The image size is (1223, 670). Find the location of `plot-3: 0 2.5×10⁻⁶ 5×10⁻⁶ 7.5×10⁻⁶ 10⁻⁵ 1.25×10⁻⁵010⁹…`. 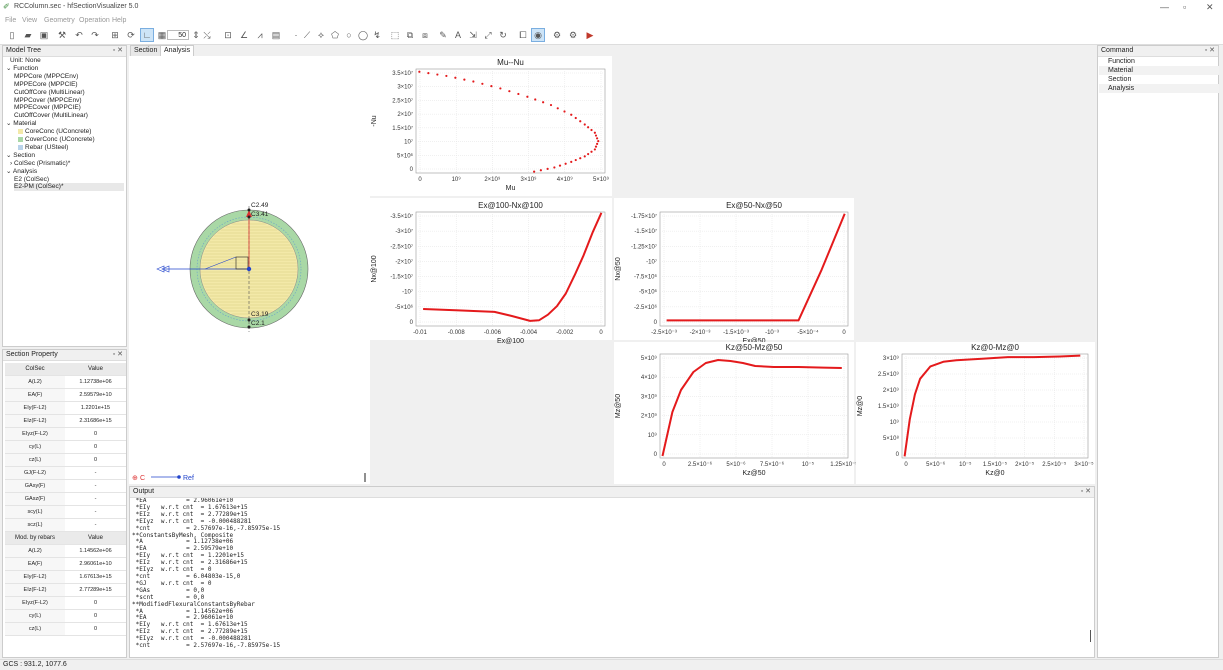

plot-3: 0 2.5×10⁻⁶ 5×10⁻⁶ 7.5×10⁻⁶ 10⁻⁵ 1.25×10⁻⁵010⁹… is located at coordinates (736, 413).